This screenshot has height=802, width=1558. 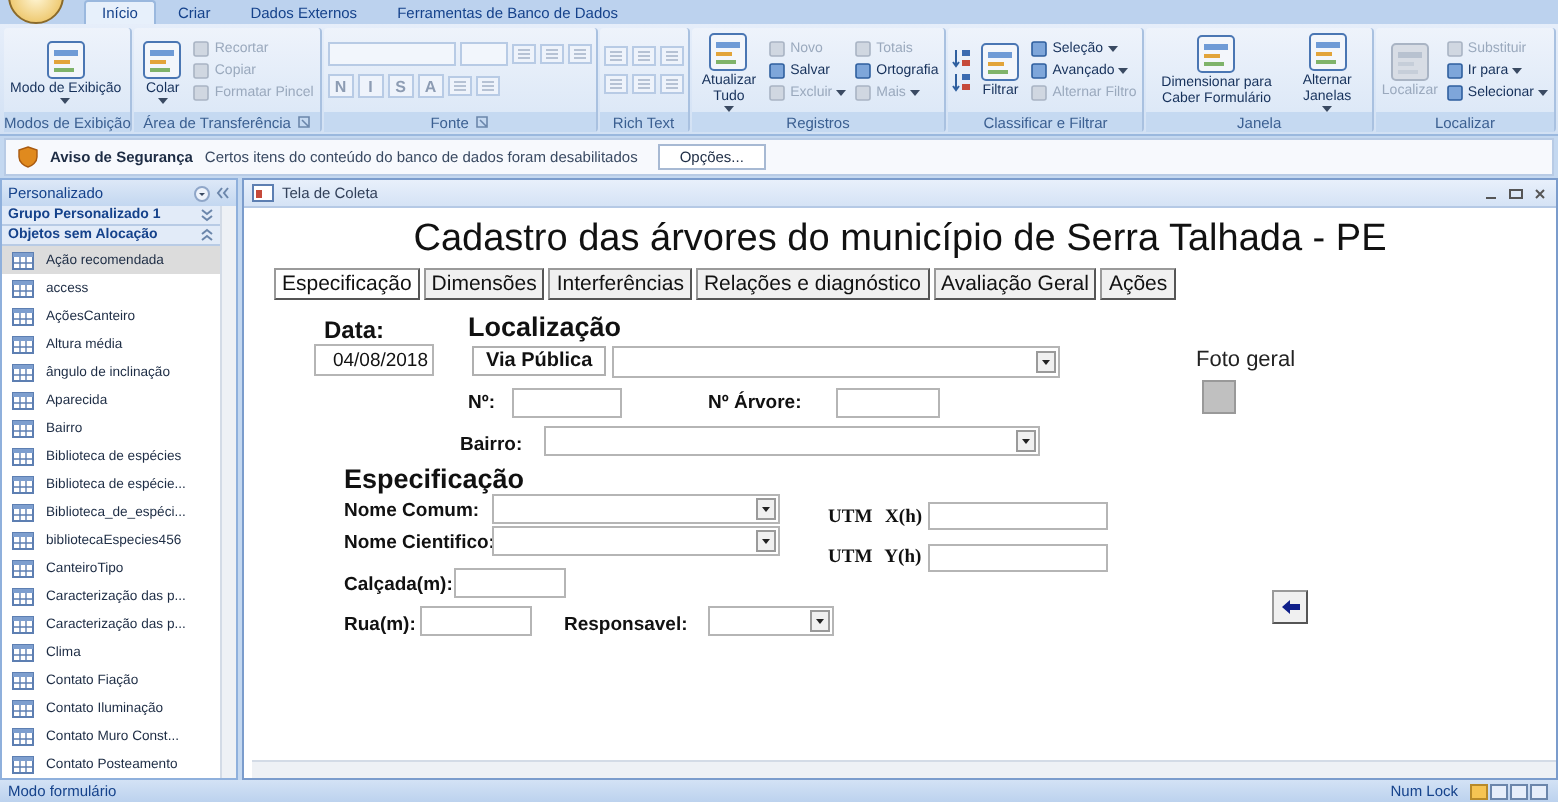 I want to click on form-tab: Dimensões, so click(x=484, y=284).